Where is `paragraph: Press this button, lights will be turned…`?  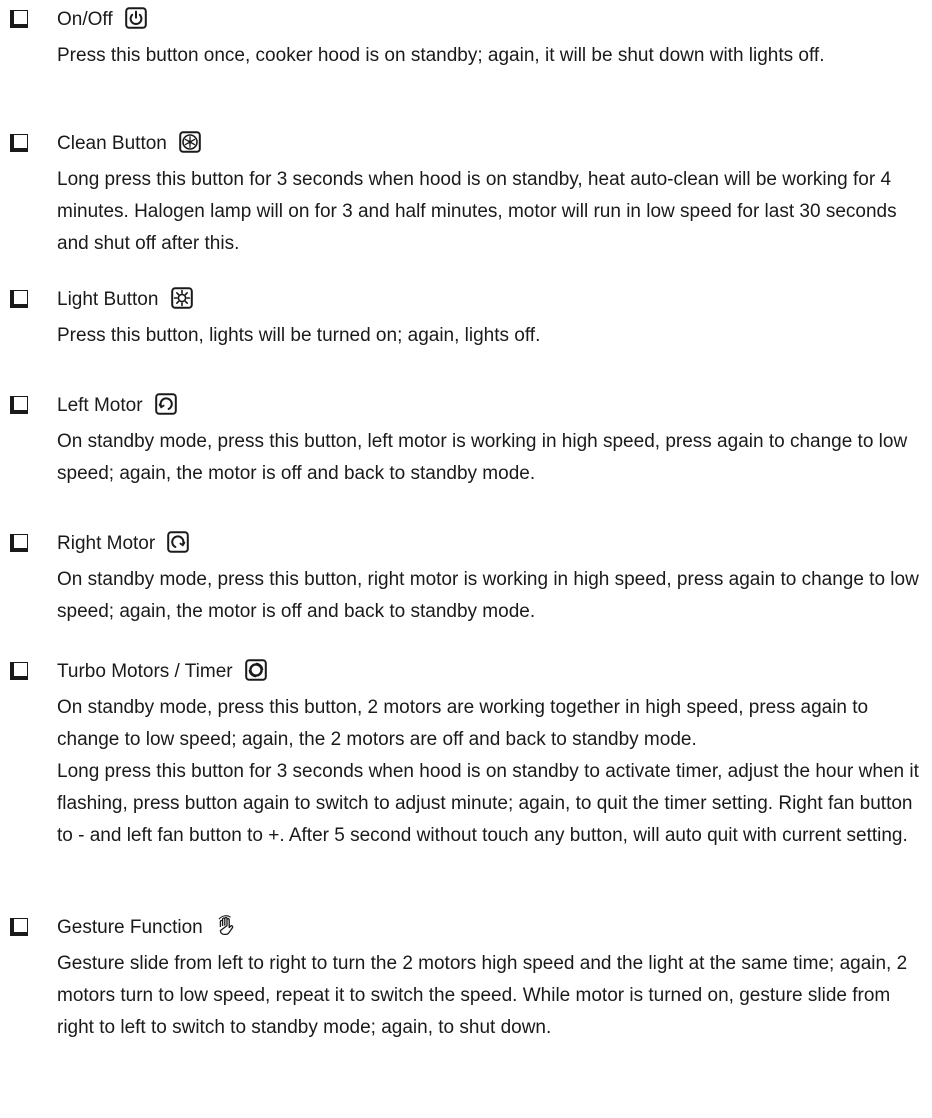 paragraph: Press this button, lights will be turned… is located at coordinates (299, 335).